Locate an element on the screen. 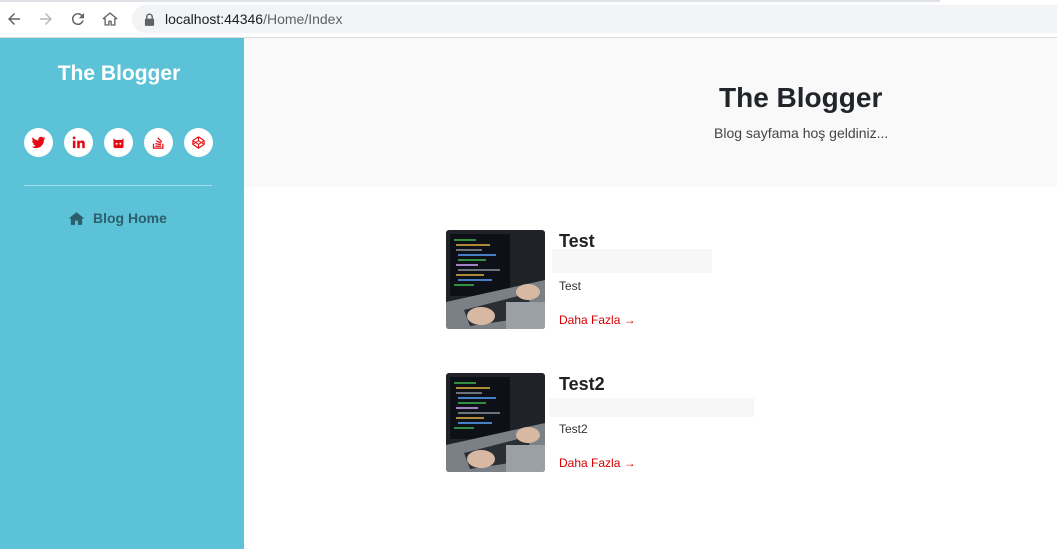 The image size is (1057, 549). sidebar-divider is located at coordinates (118, 185).